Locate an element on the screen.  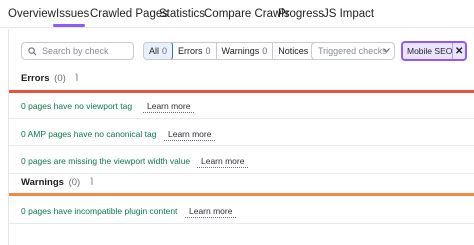
tab-progress: Progress is located at coordinates (301, 14).